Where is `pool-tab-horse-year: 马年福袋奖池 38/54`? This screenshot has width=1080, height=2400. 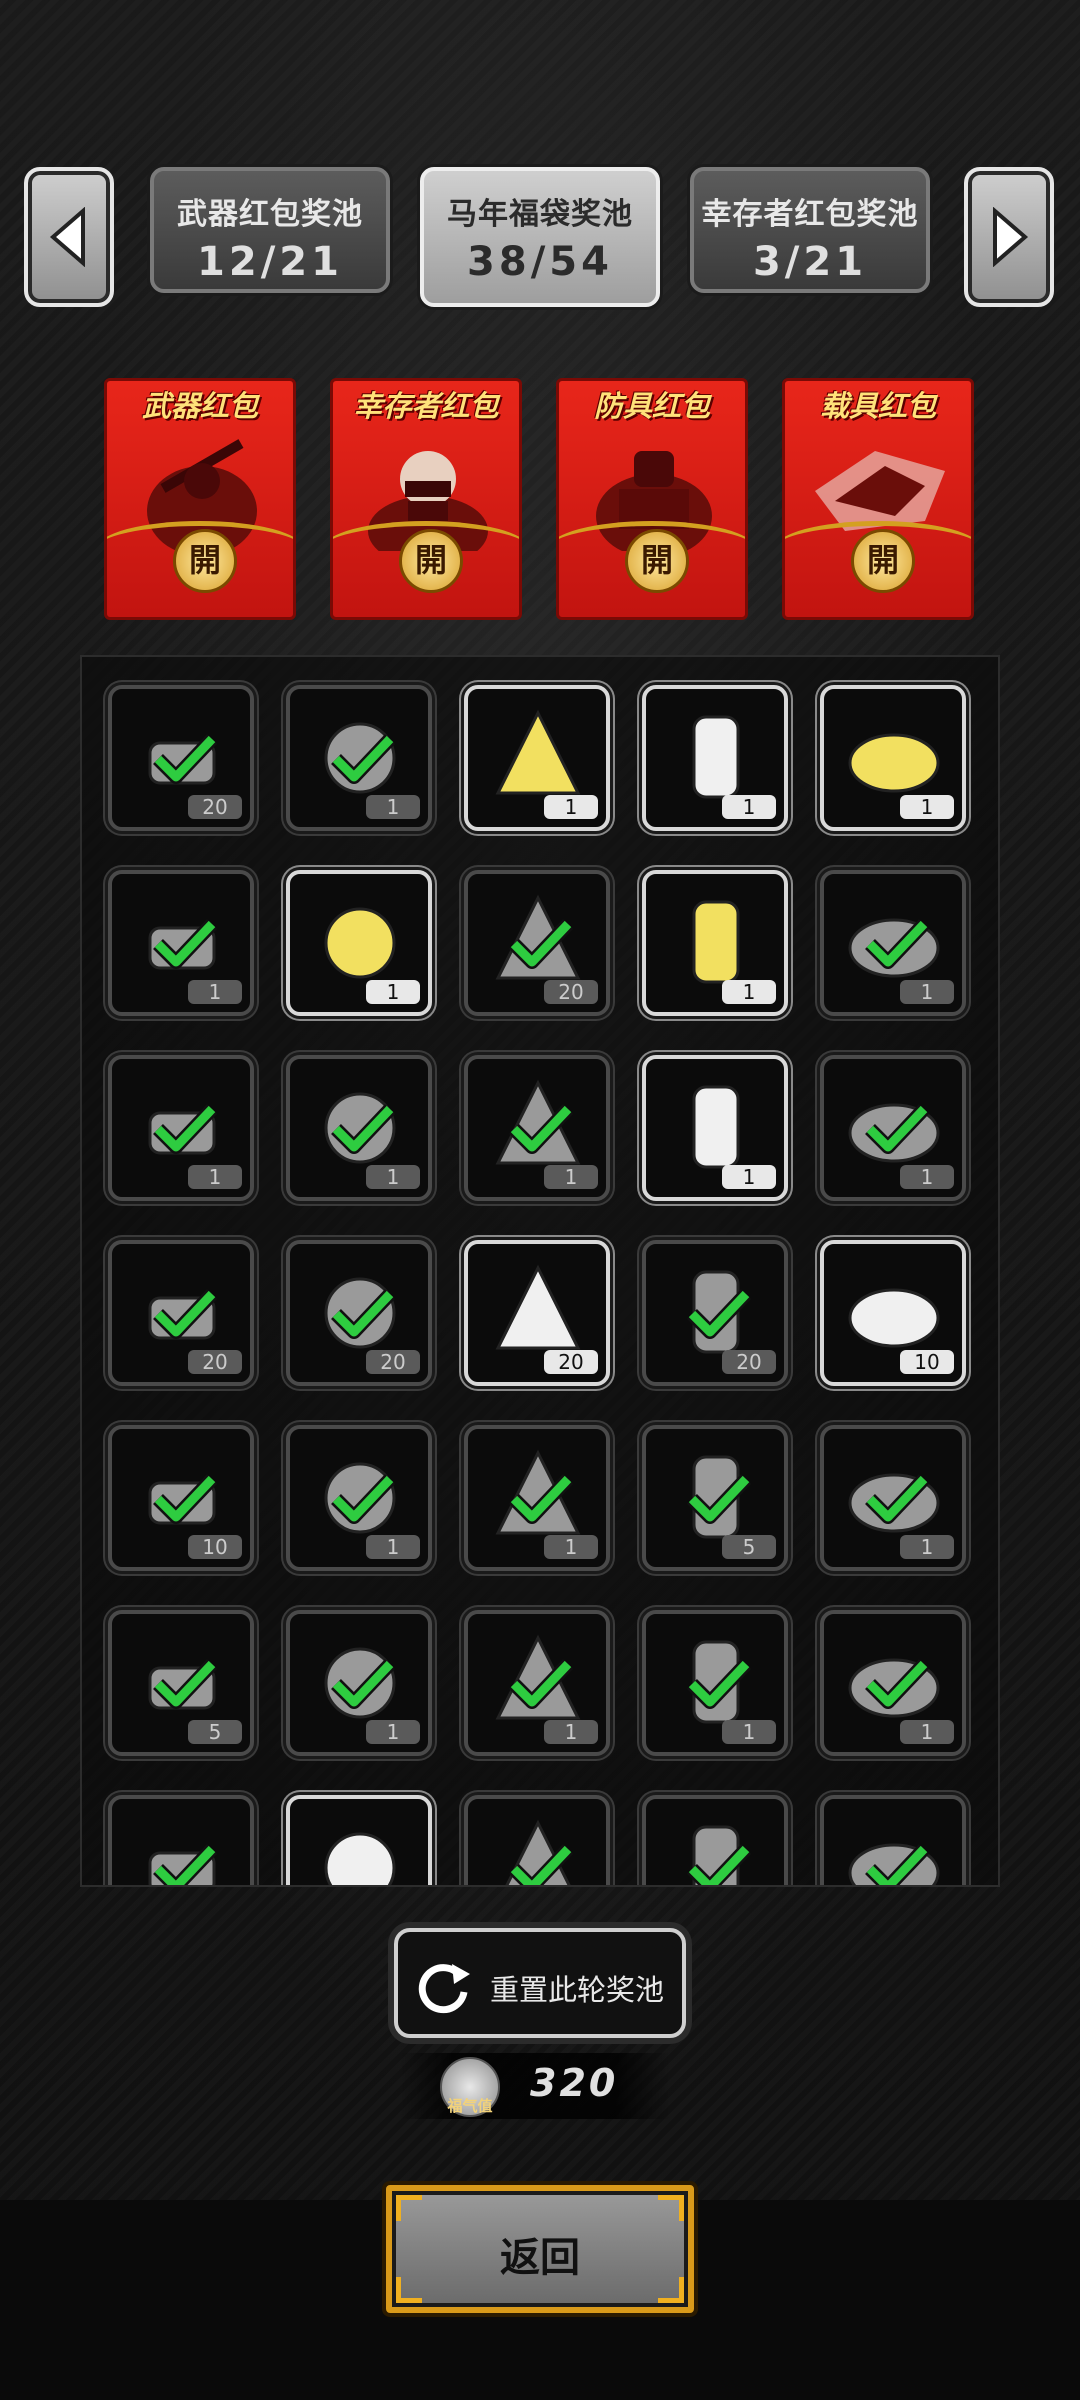
pool-tab-horse-year: 马年福袋奖池 38/54 is located at coordinates (540, 237).